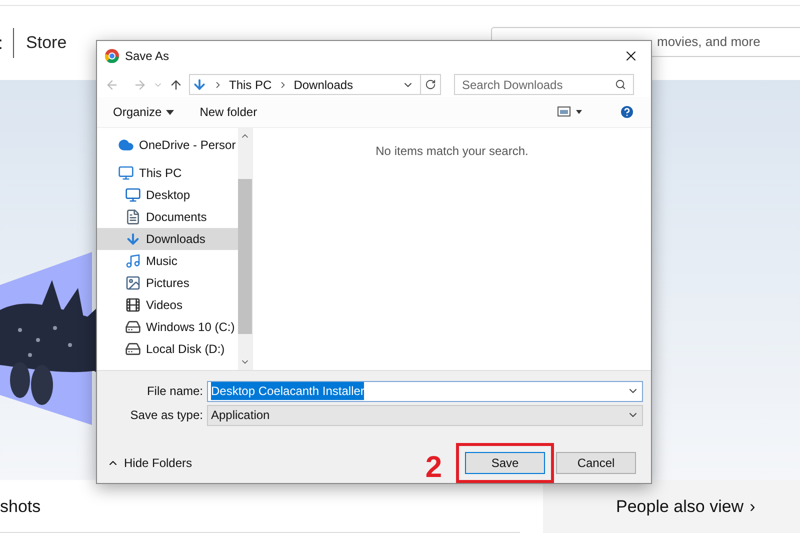 The height and width of the screenshot is (533, 800). I want to click on music-icon, so click(133, 261).